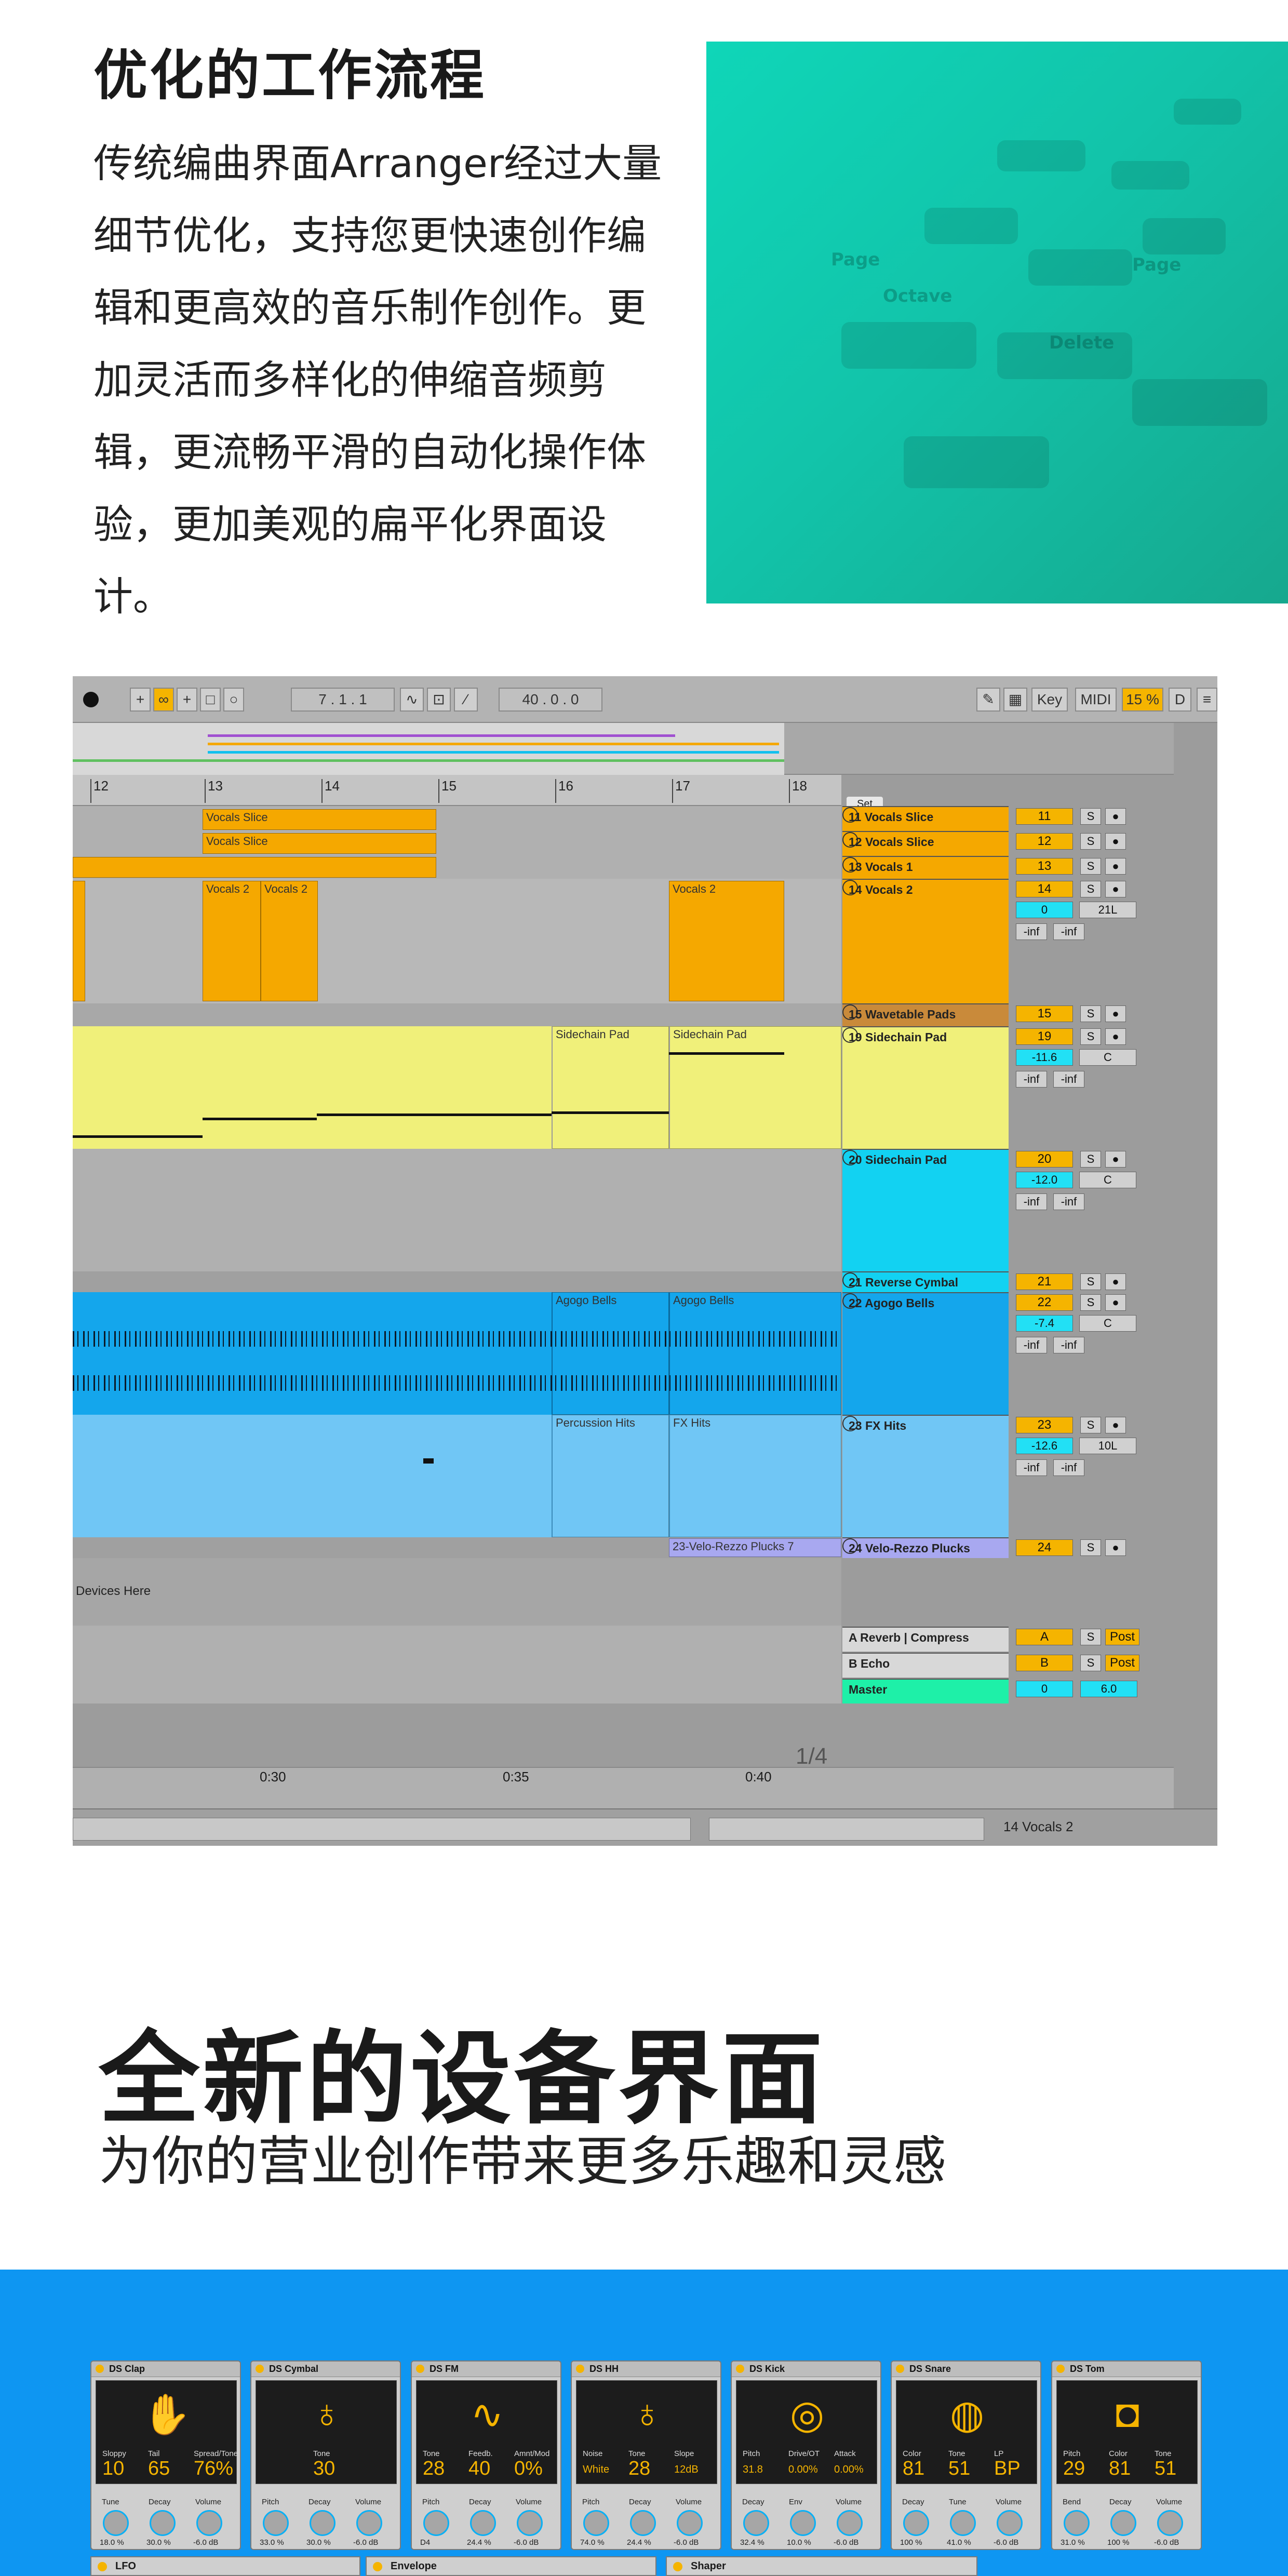 This screenshot has width=1288, height=2576. What do you see at coordinates (234, 700) in the screenshot?
I see `metronome-icon: ○` at bounding box center [234, 700].